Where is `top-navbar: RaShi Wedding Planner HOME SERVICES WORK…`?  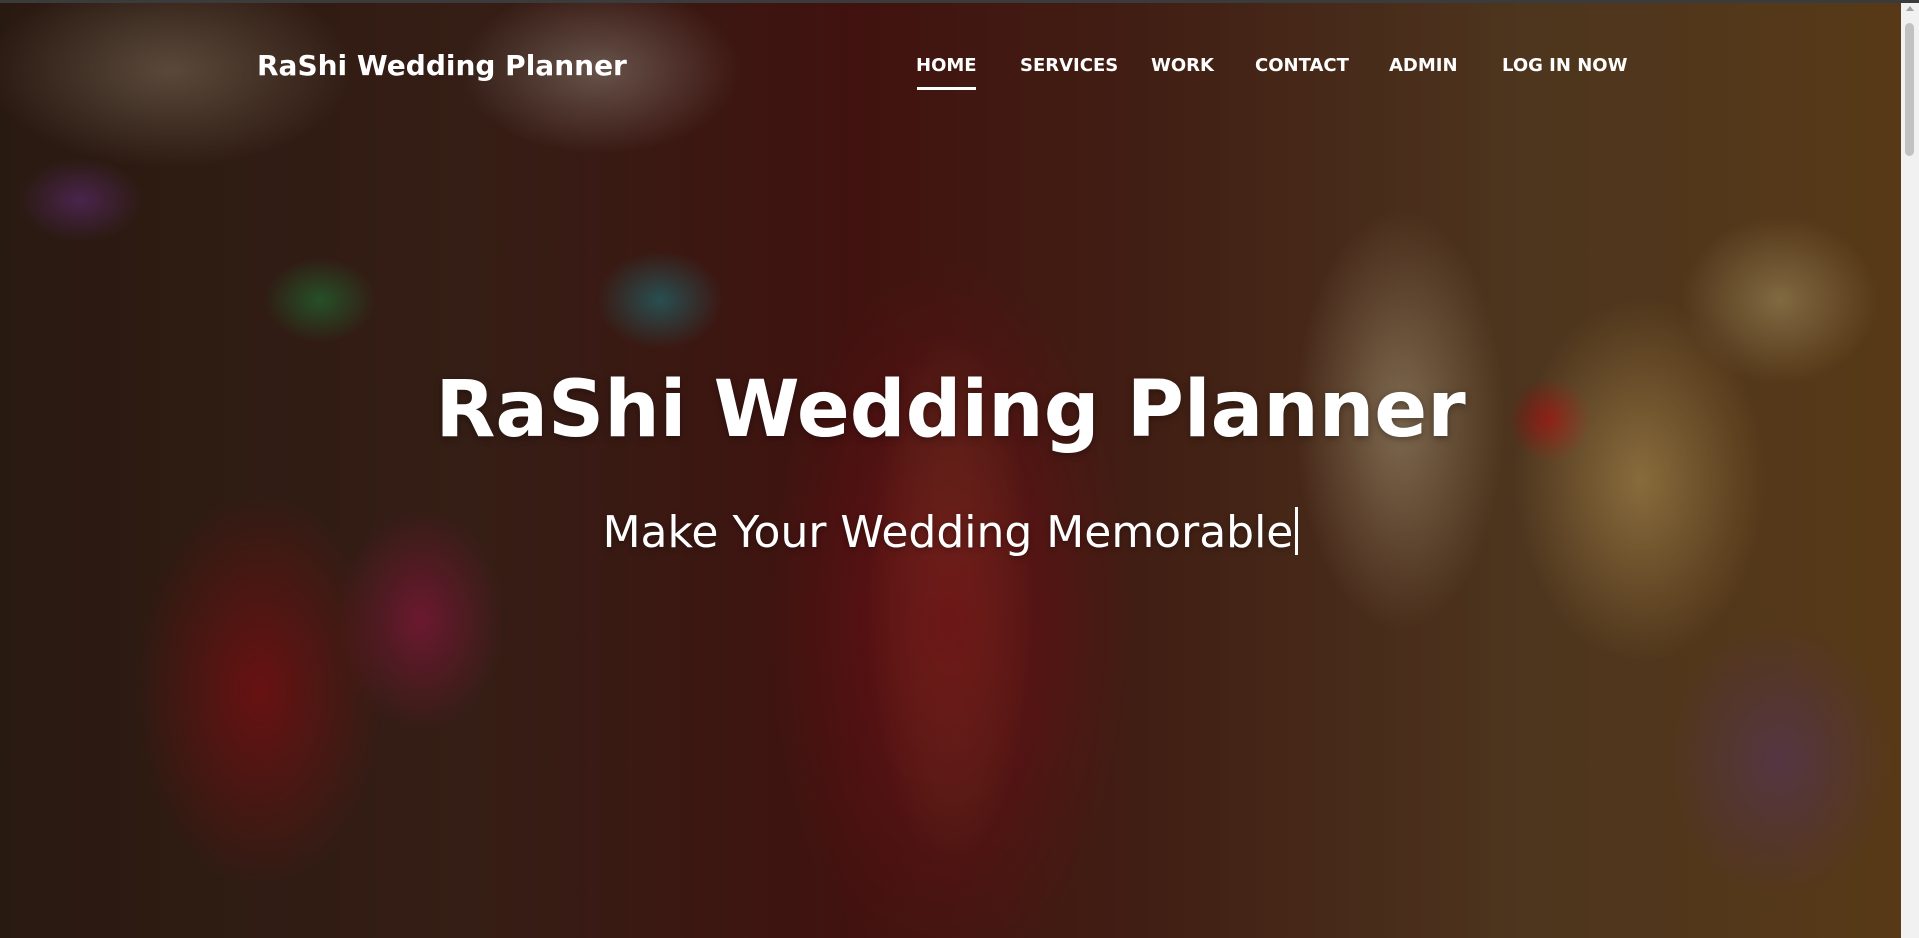 top-navbar: RaShi Wedding Planner HOME SERVICES WORK… is located at coordinates (950, 68).